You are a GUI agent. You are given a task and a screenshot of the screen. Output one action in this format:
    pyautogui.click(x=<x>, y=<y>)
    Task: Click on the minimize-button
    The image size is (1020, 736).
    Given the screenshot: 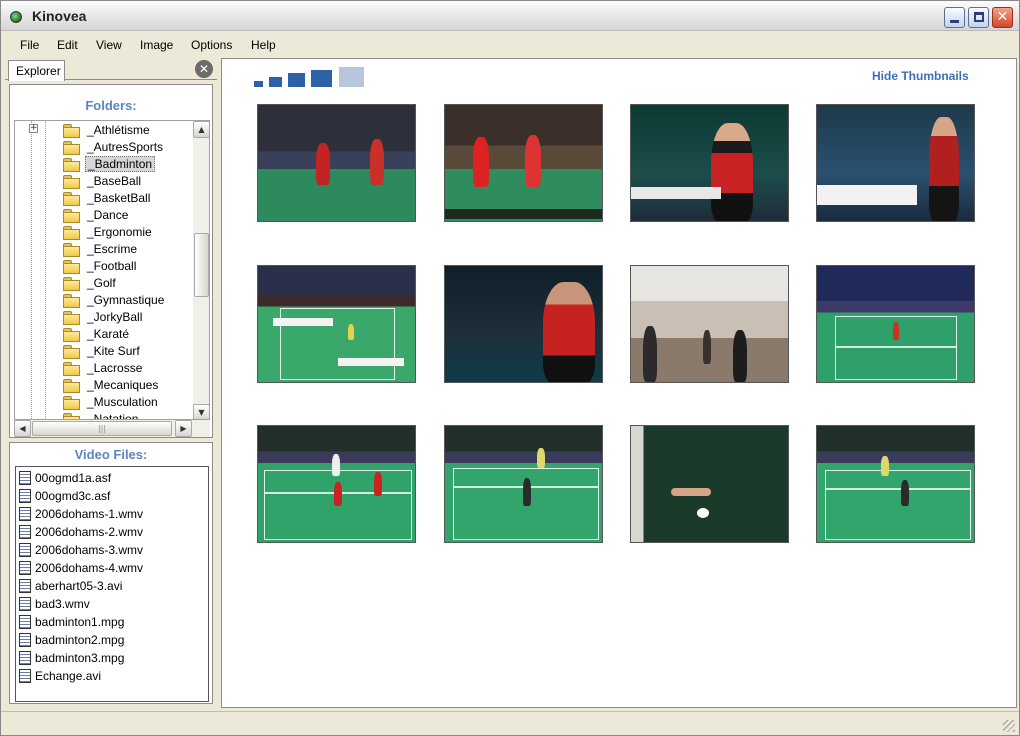 What is the action you would take?
    pyautogui.click(x=954, y=17)
    